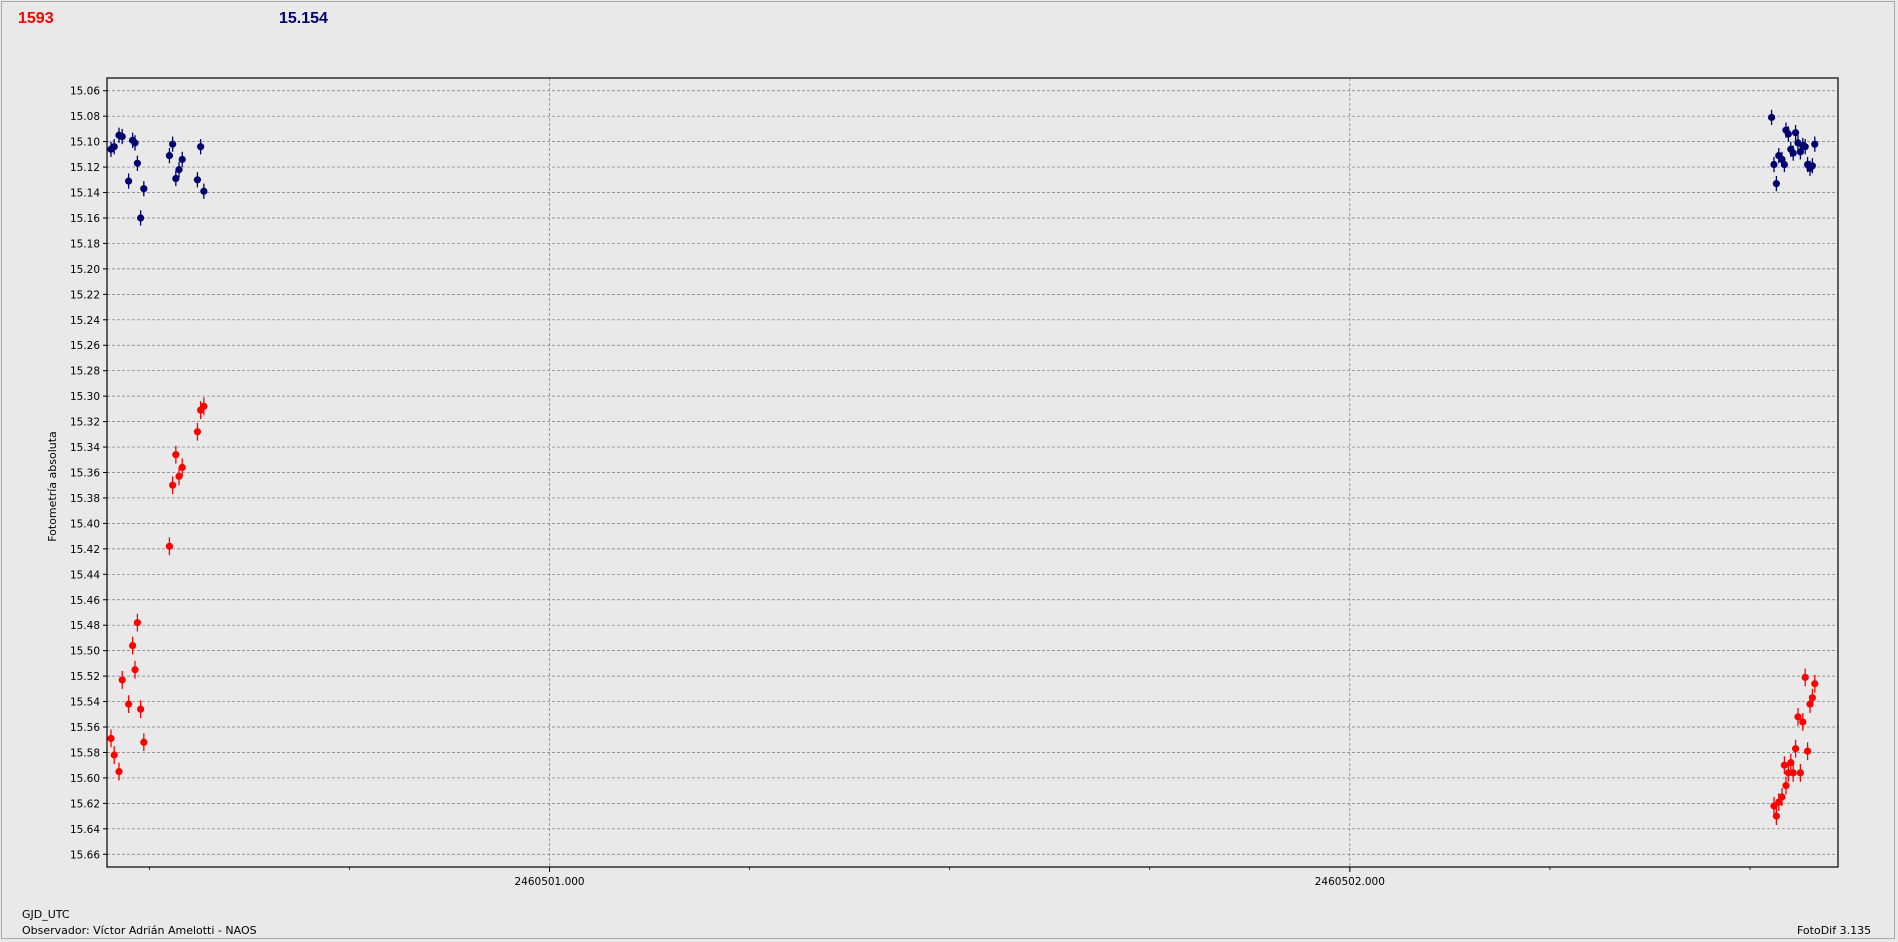  What do you see at coordinates (85, 168) in the screenshot?
I see `y-tick-label: 15.12` at bounding box center [85, 168].